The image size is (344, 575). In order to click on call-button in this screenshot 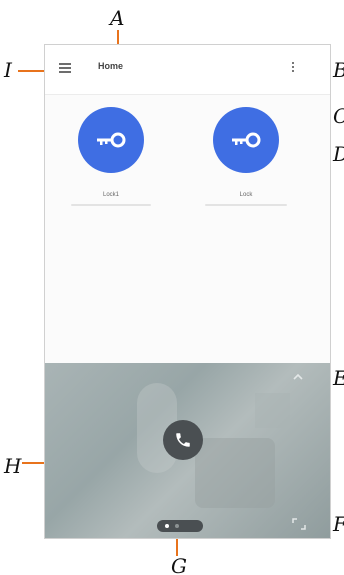, I will do `click(183, 440)`.